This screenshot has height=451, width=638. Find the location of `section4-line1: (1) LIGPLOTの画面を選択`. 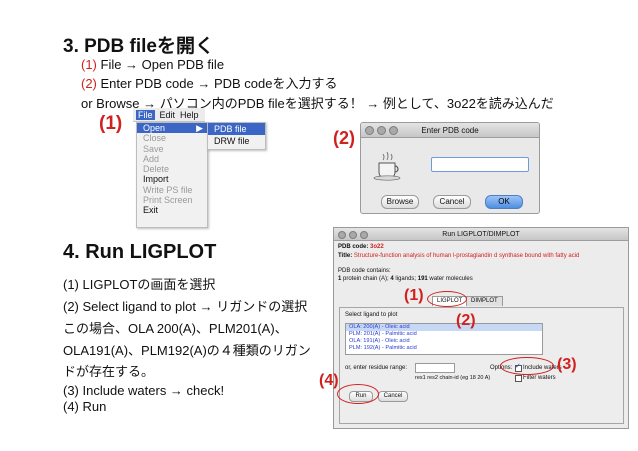

section4-line1: (1) LIGPLOTの画面を選択 is located at coordinates (139, 284).